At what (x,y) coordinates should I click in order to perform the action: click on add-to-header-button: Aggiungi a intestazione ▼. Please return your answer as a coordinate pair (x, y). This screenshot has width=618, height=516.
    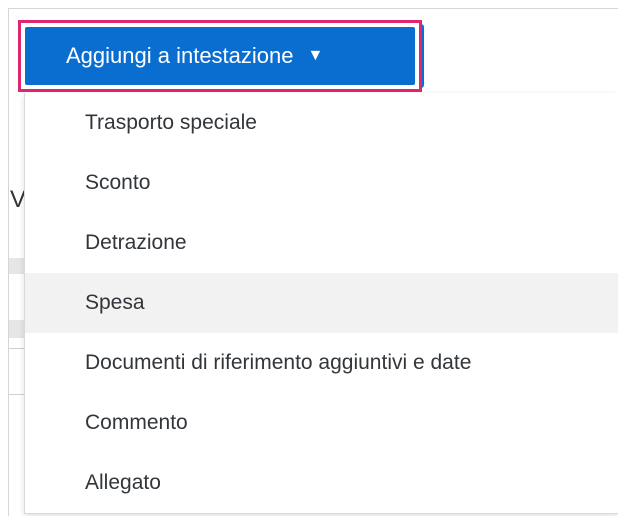
    Looking at the image, I should click on (220, 56).